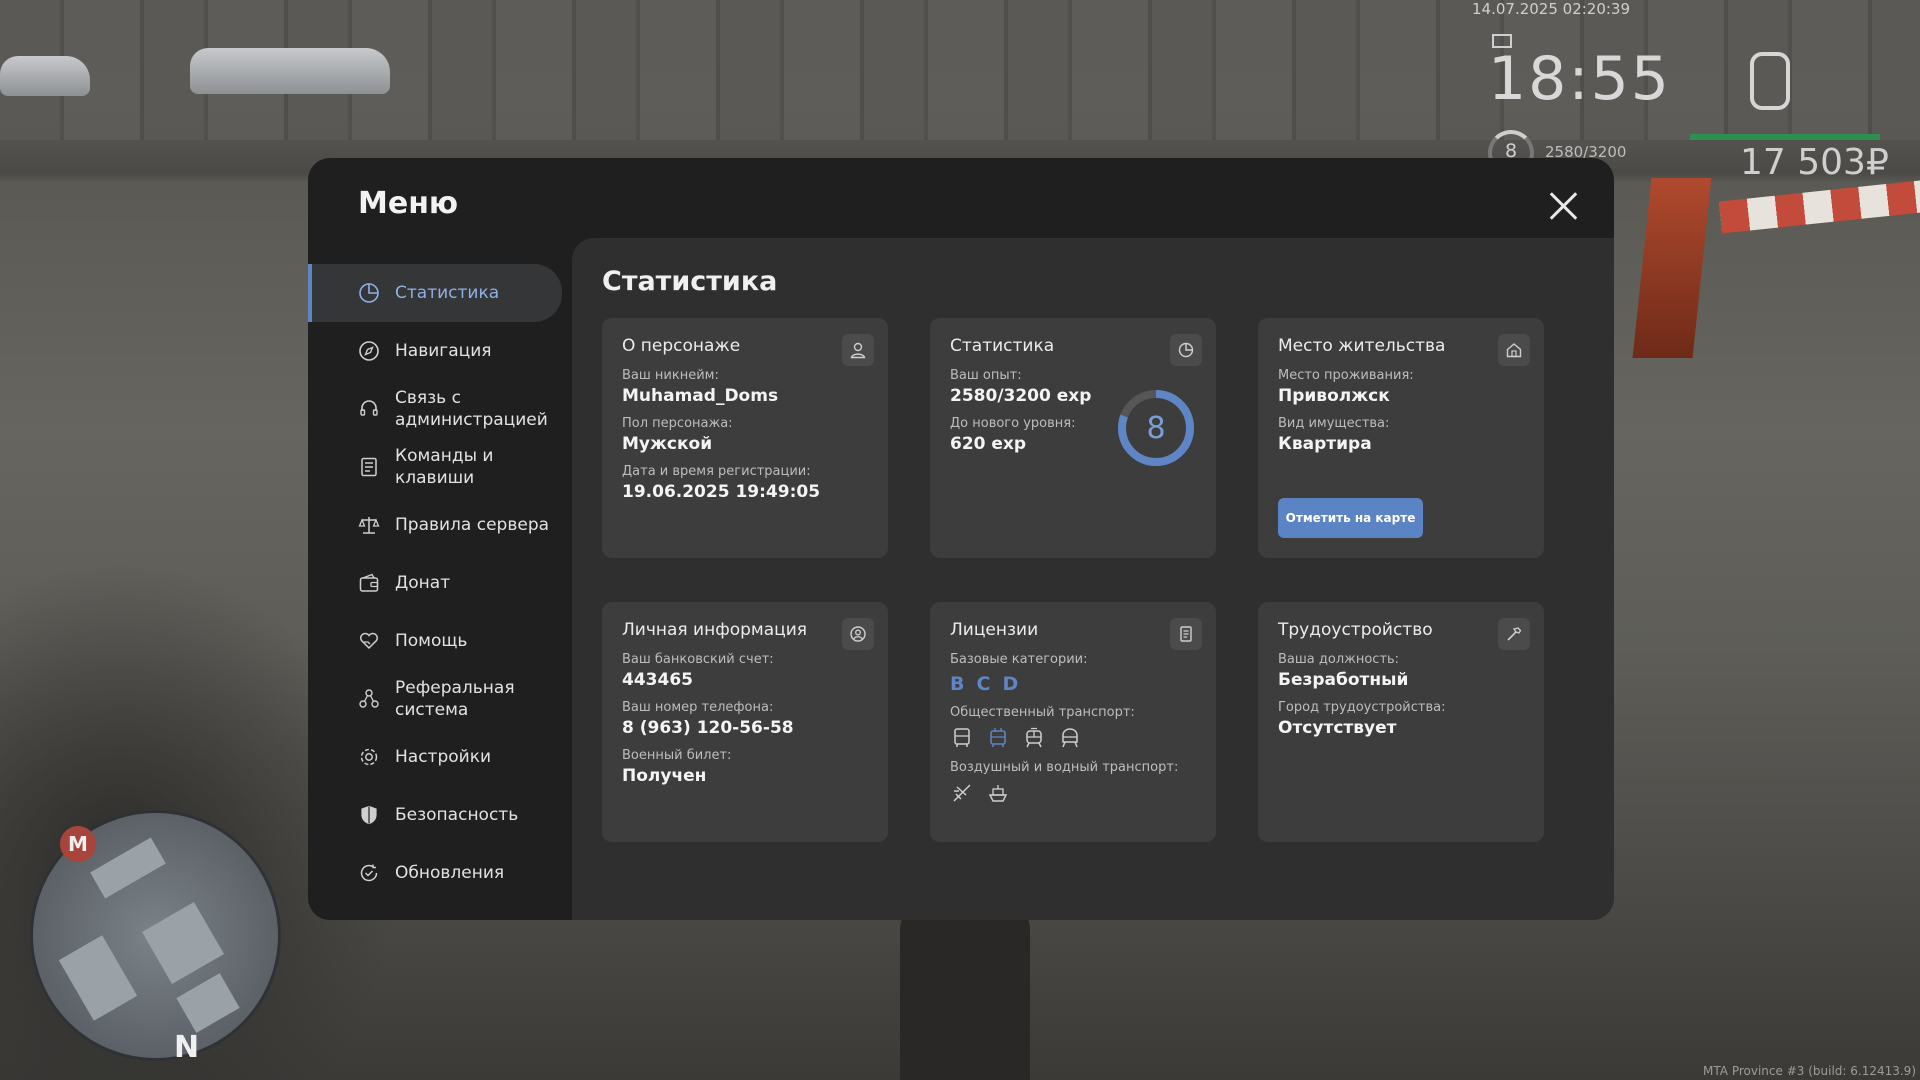 The height and width of the screenshot is (1080, 1920). I want to click on hud-clock: 18:55, so click(1579, 79).